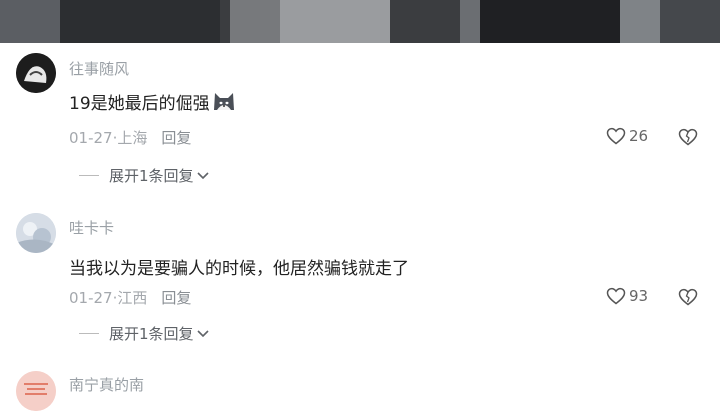 This screenshot has width=720, height=411. I want to click on comment-text-content: 19是她最后的倔强, so click(139, 104).